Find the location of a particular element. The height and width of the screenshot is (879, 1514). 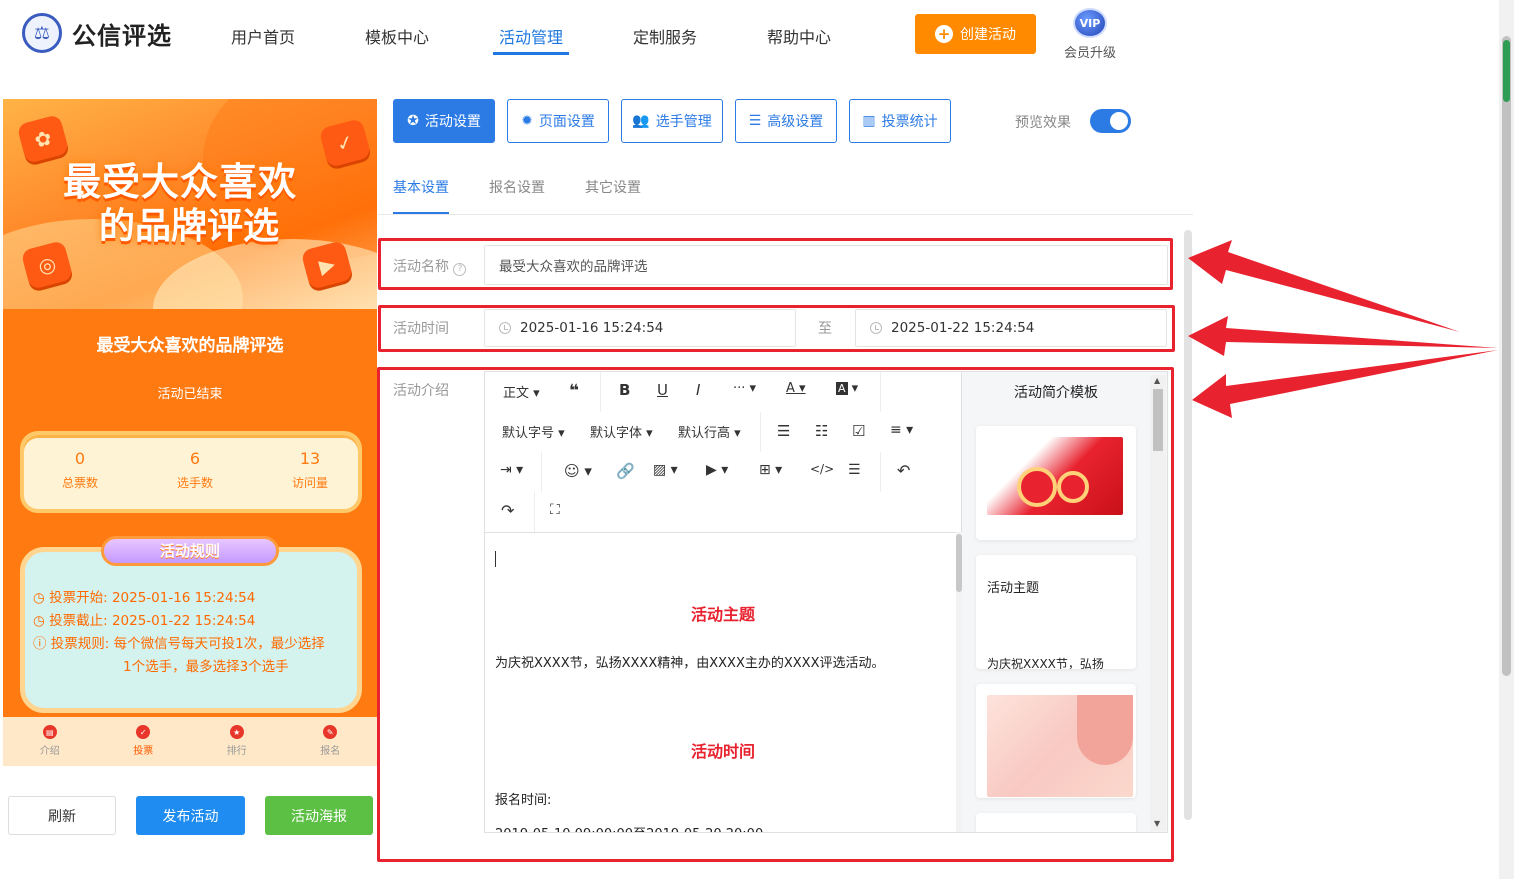

stat-visits: 13 访问量 is located at coordinates (309, 469).